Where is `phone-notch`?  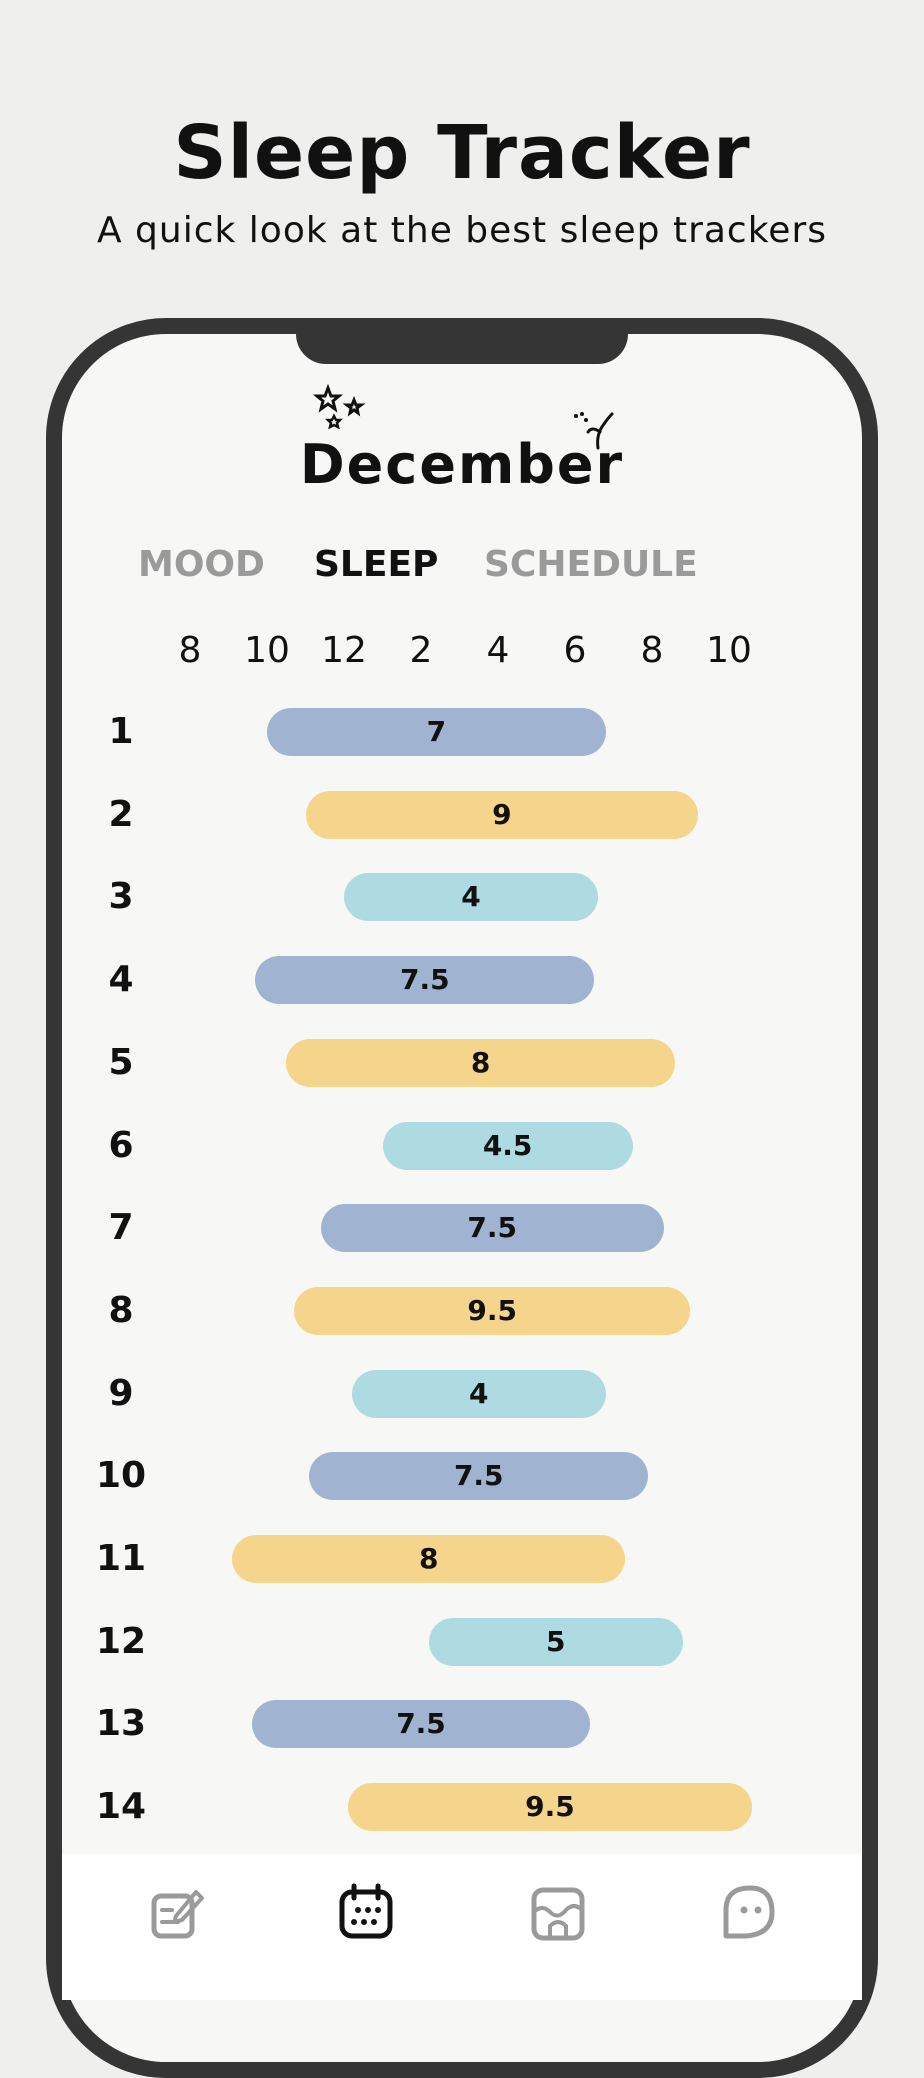 phone-notch is located at coordinates (462, 341).